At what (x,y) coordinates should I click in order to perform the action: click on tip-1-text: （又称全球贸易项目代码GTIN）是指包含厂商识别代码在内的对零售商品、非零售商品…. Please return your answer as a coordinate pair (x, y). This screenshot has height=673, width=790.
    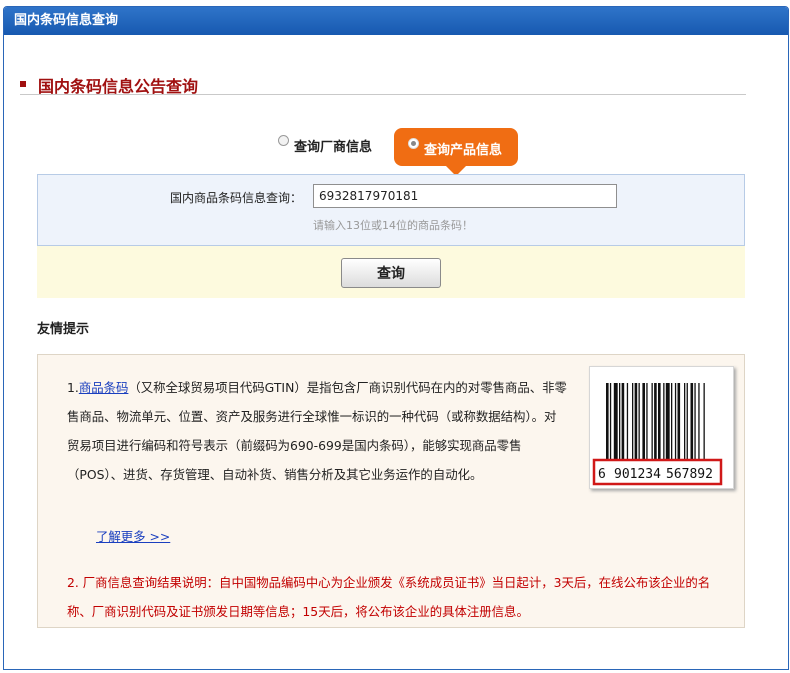
    Looking at the image, I should click on (317, 431).